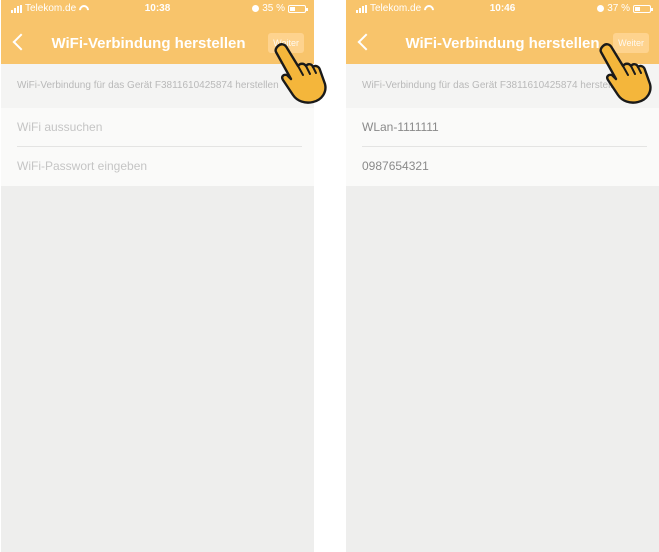 The width and height of the screenshot is (659, 552). Describe the element at coordinates (273, 8) in the screenshot. I see `battery-percent: 35 %` at that location.